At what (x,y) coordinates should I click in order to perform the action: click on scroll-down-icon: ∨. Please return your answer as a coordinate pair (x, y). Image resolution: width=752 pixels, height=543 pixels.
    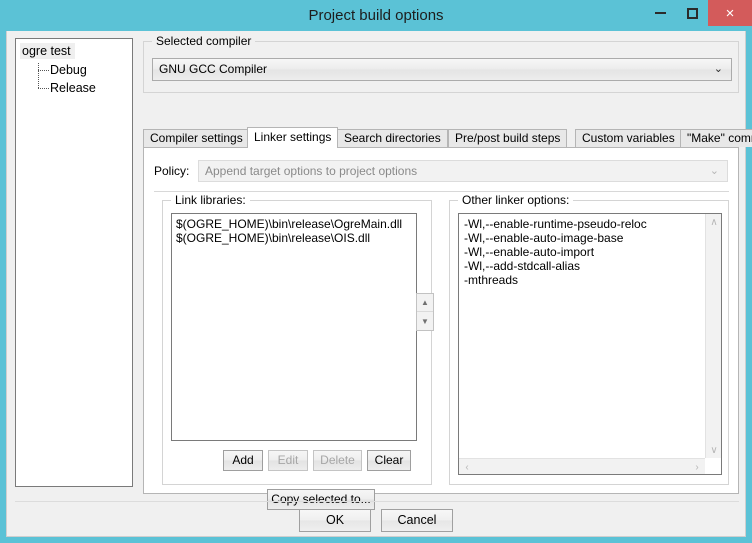
    Looking at the image, I should click on (713, 450).